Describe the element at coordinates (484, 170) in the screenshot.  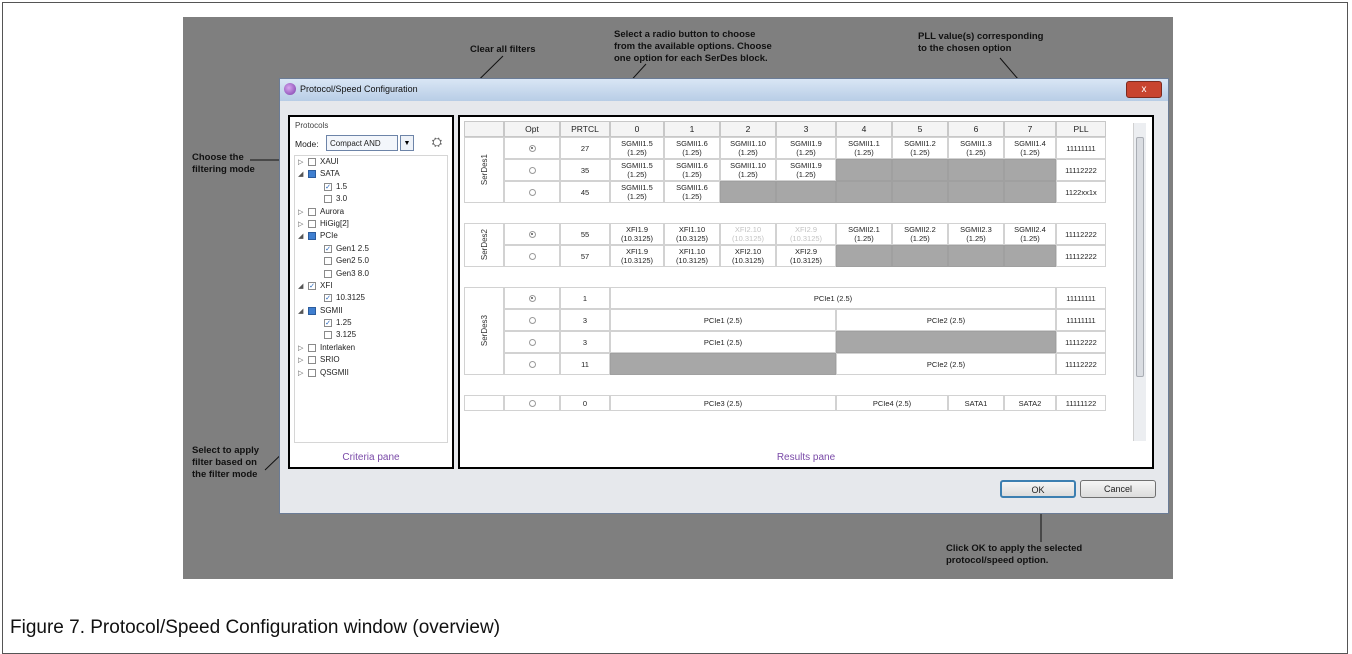
I see `serdes-block-label: SerDes1` at that location.